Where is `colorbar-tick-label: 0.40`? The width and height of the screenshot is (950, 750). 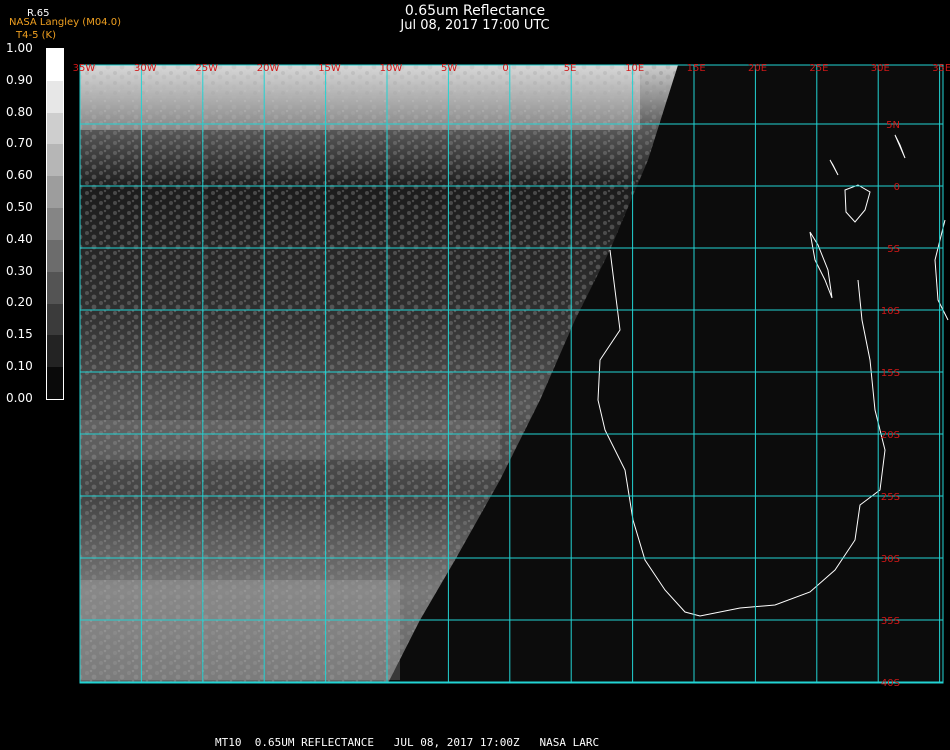 colorbar-tick-label: 0.40 is located at coordinates (19, 238).